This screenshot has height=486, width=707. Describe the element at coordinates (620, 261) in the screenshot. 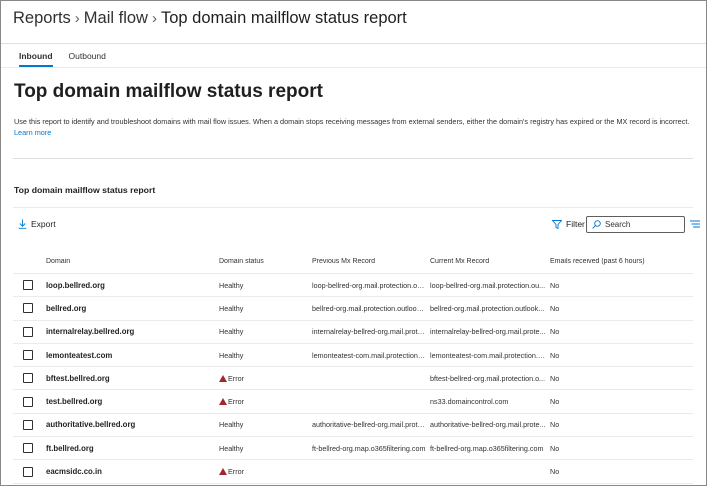

I see `column-header-emails-received: Emails received (past 6 hours)` at that location.